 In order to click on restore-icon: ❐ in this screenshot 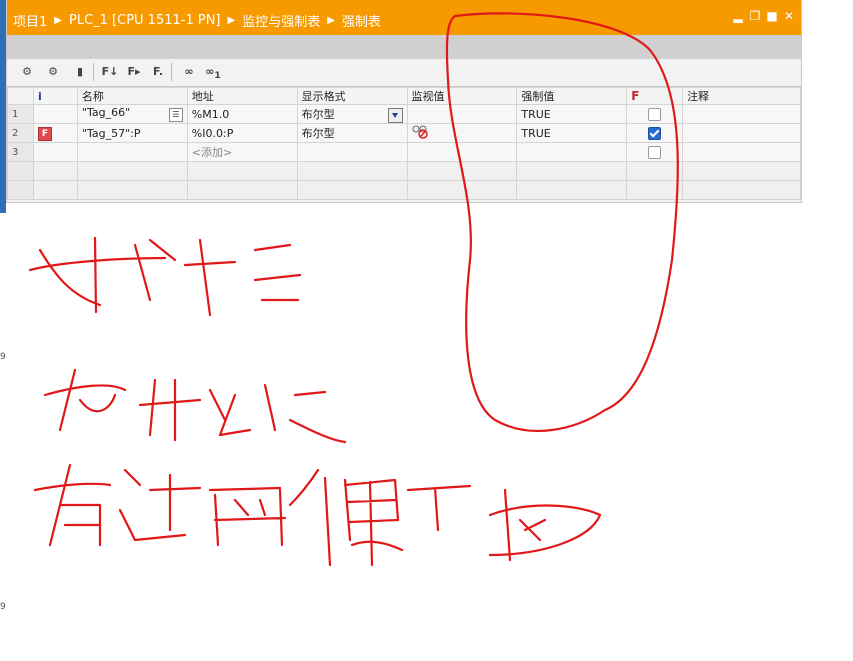, I will do `click(755, 16)`.